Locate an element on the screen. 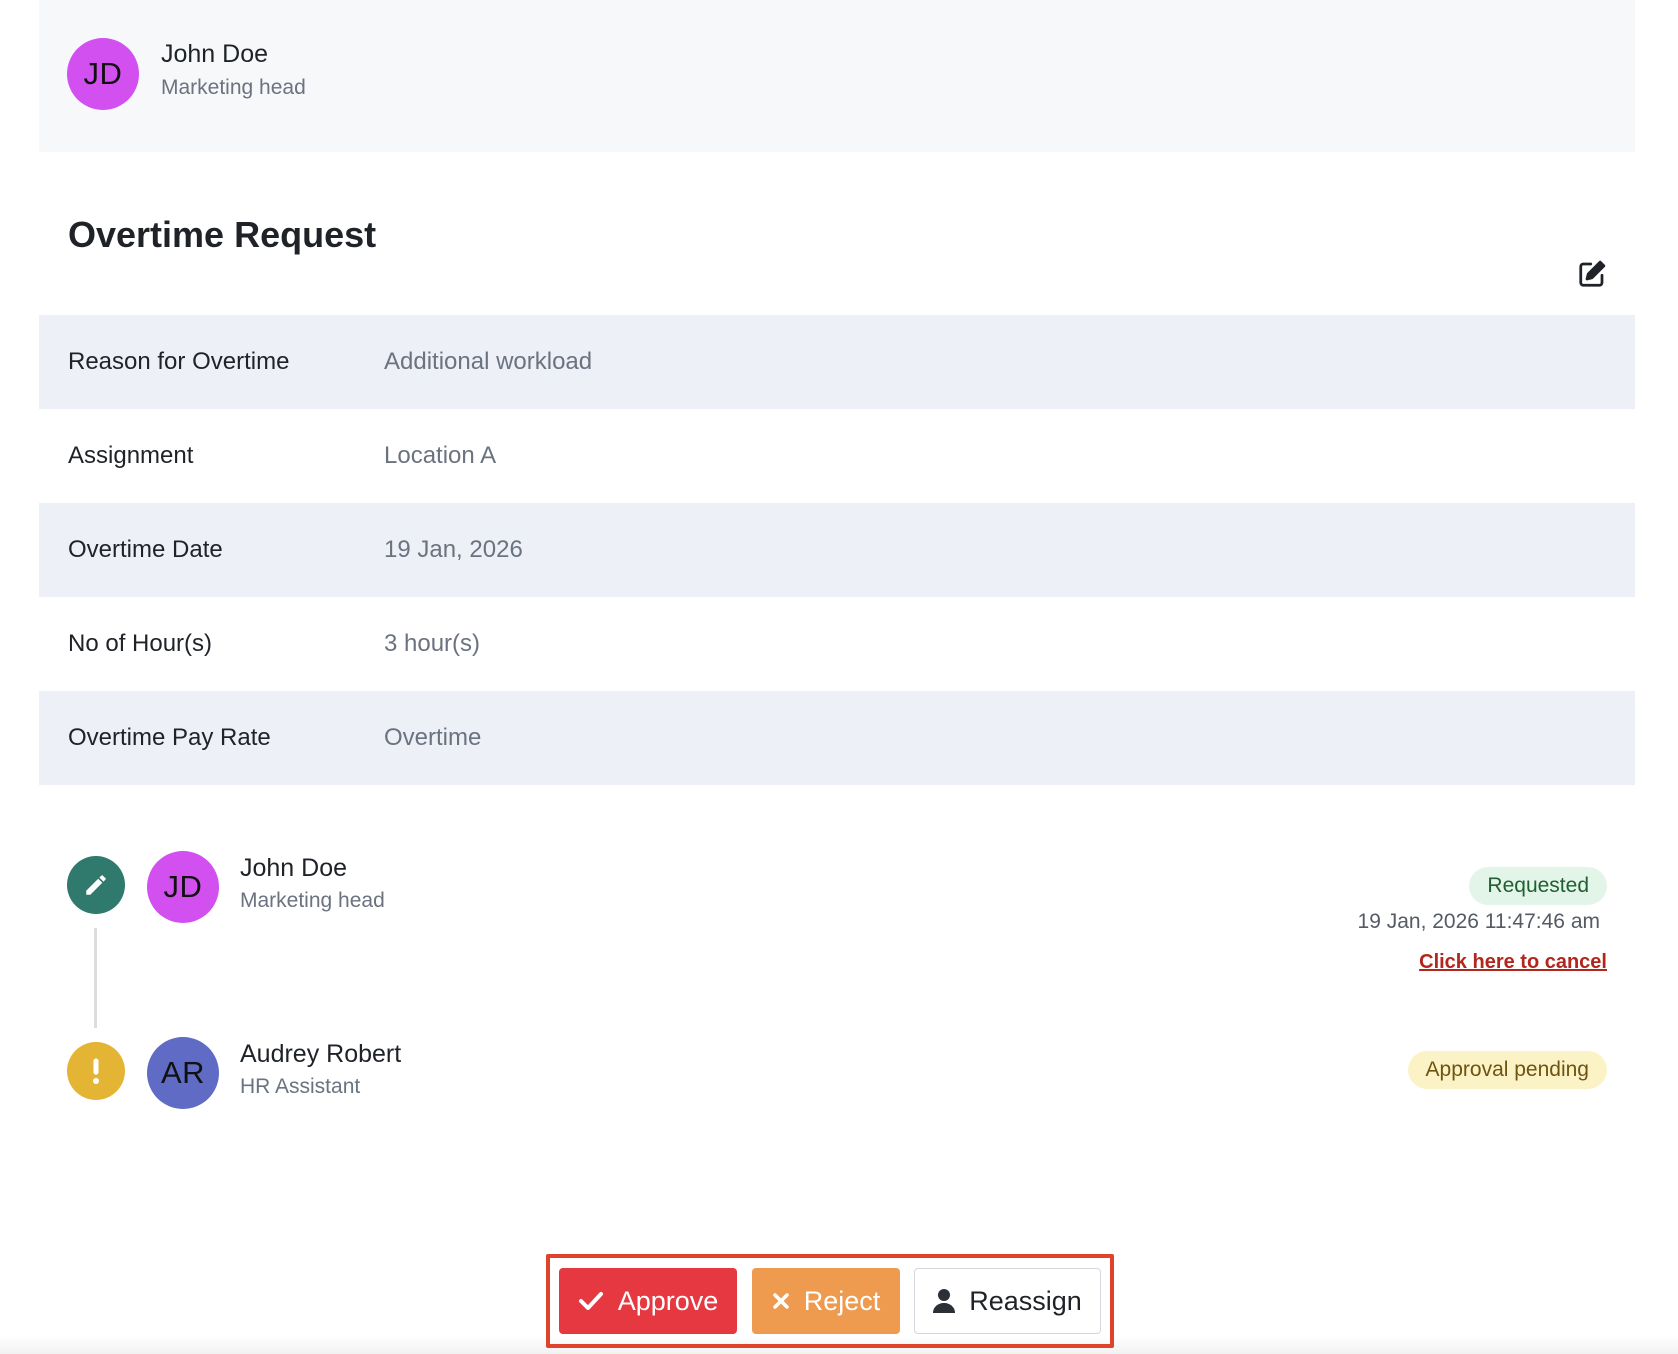 The width and height of the screenshot is (1678, 1354). requester-name: John Doe is located at coordinates (215, 54).